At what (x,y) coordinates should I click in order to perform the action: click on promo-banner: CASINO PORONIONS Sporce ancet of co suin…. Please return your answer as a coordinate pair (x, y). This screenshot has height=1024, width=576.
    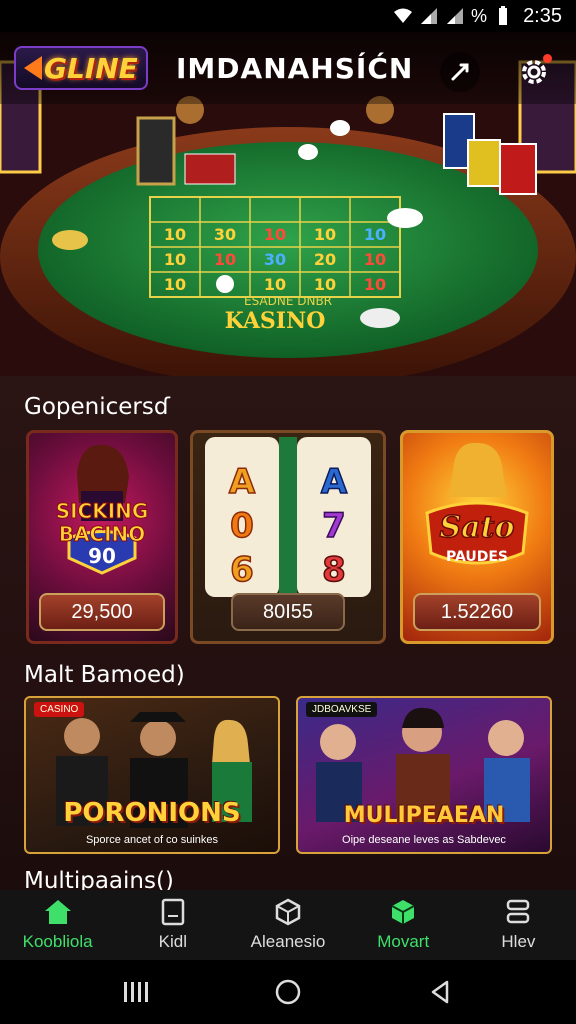
    Looking at the image, I should click on (152, 775).